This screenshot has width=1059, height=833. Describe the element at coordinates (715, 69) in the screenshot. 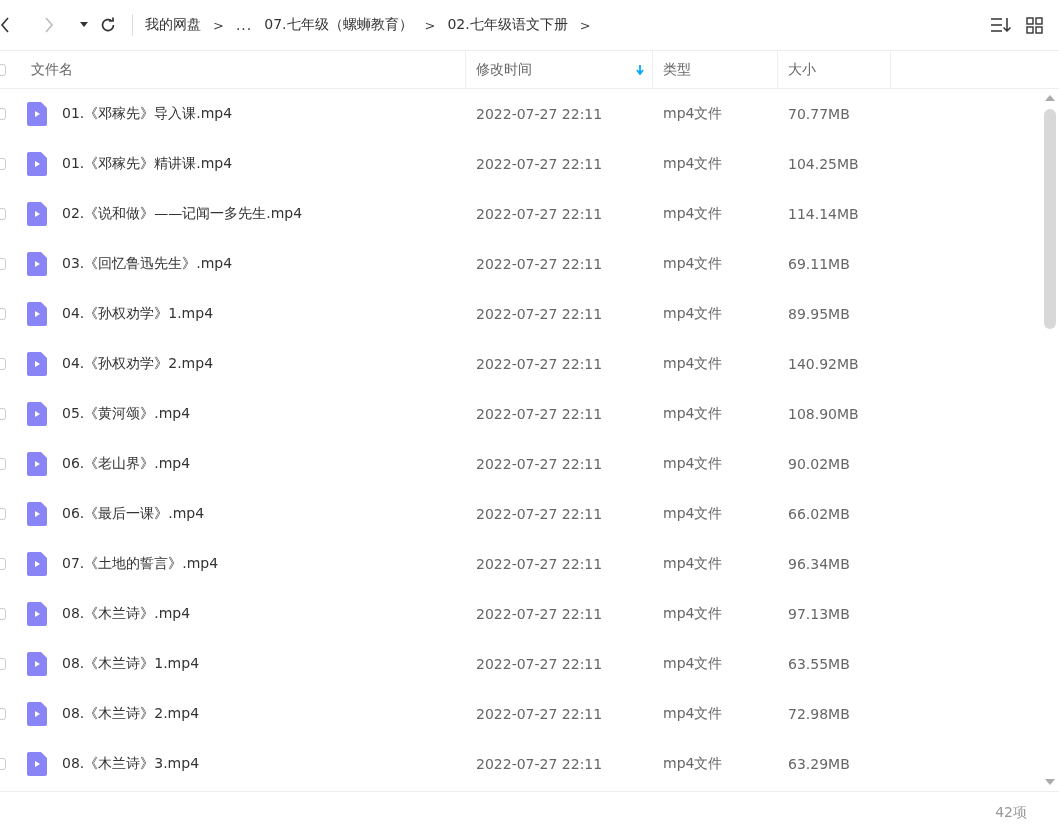

I see `column-header: 类型` at that location.